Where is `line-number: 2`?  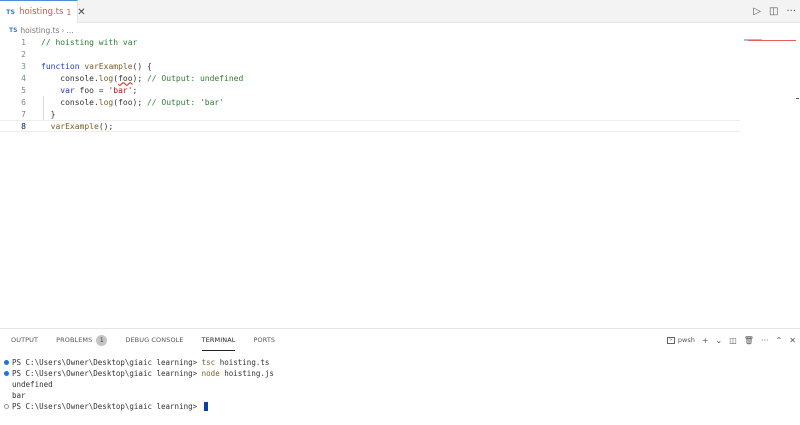
line-number: 2 is located at coordinates (23, 54).